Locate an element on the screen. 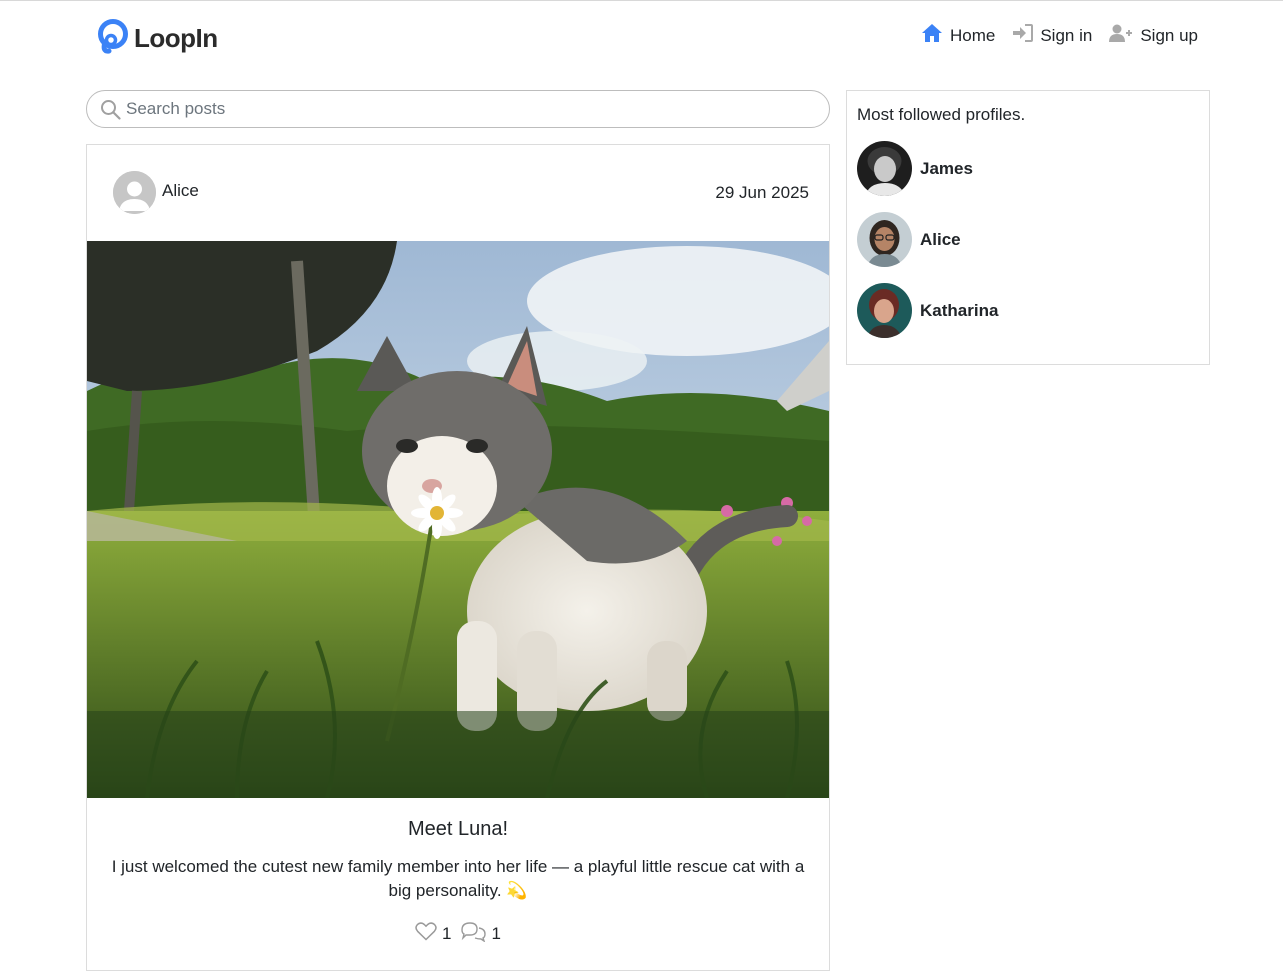 This screenshot has height=979, width=1283. home-icon is located at coordinates (935, 35).